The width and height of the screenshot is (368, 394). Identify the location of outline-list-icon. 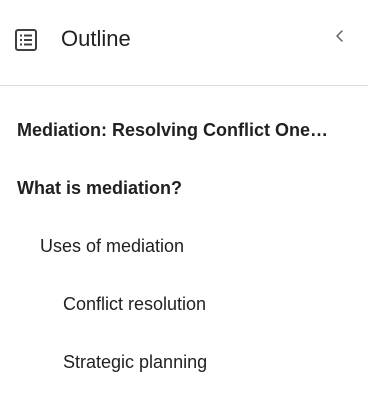
(26, 40).